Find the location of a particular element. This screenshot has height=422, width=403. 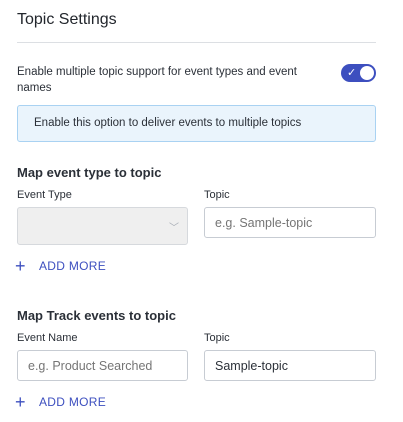

event-name-label: Event Name is located at coordinates (47, 338).